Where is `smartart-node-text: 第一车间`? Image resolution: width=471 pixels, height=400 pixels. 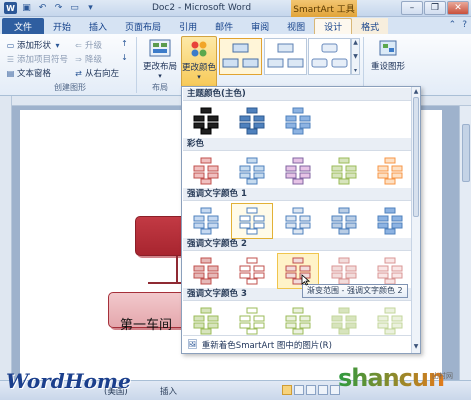
smartart-node-text: 第一车间 is located at coordinates (146, 323).